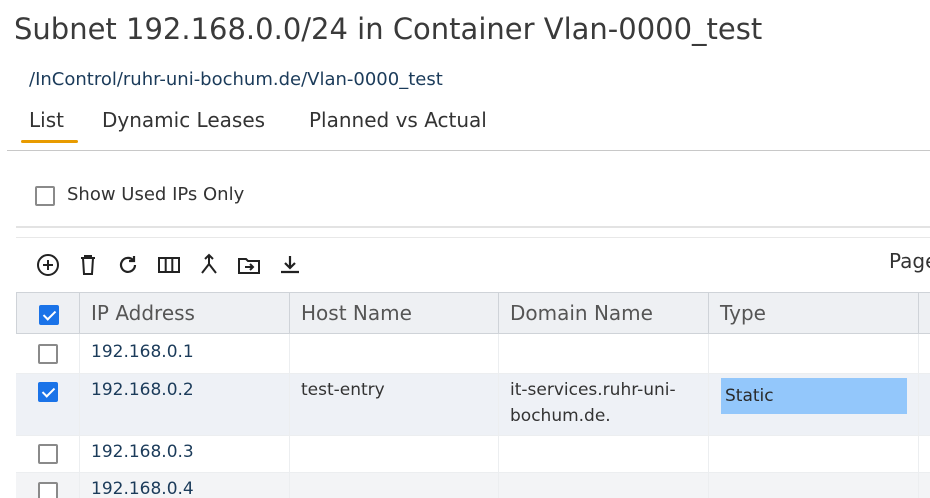  What do you see at coordinates (468, 150) in the screenshot?
I see `tabs-divider` at bounding box center [468, 150].